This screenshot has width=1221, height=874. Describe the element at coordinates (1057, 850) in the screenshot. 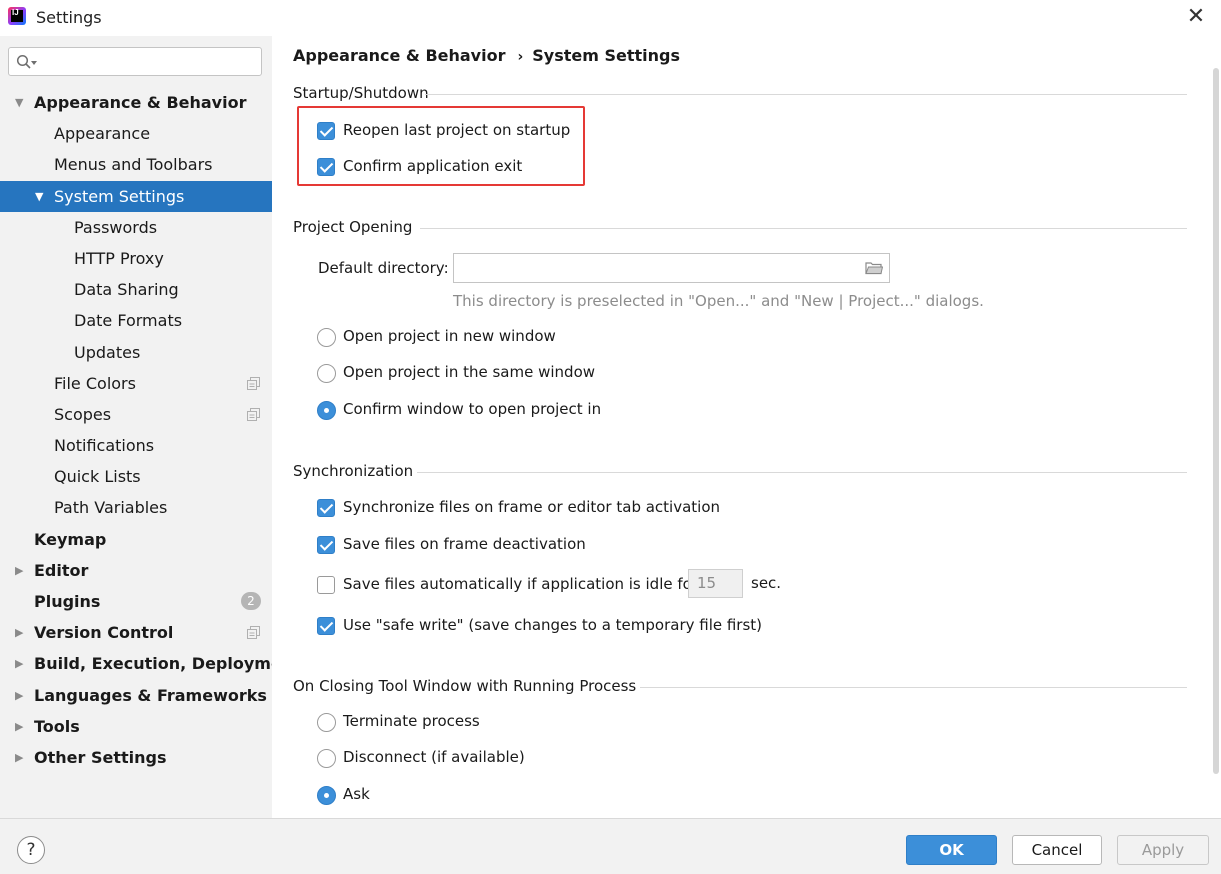

I see `cancel-button: Cancel` at that location.